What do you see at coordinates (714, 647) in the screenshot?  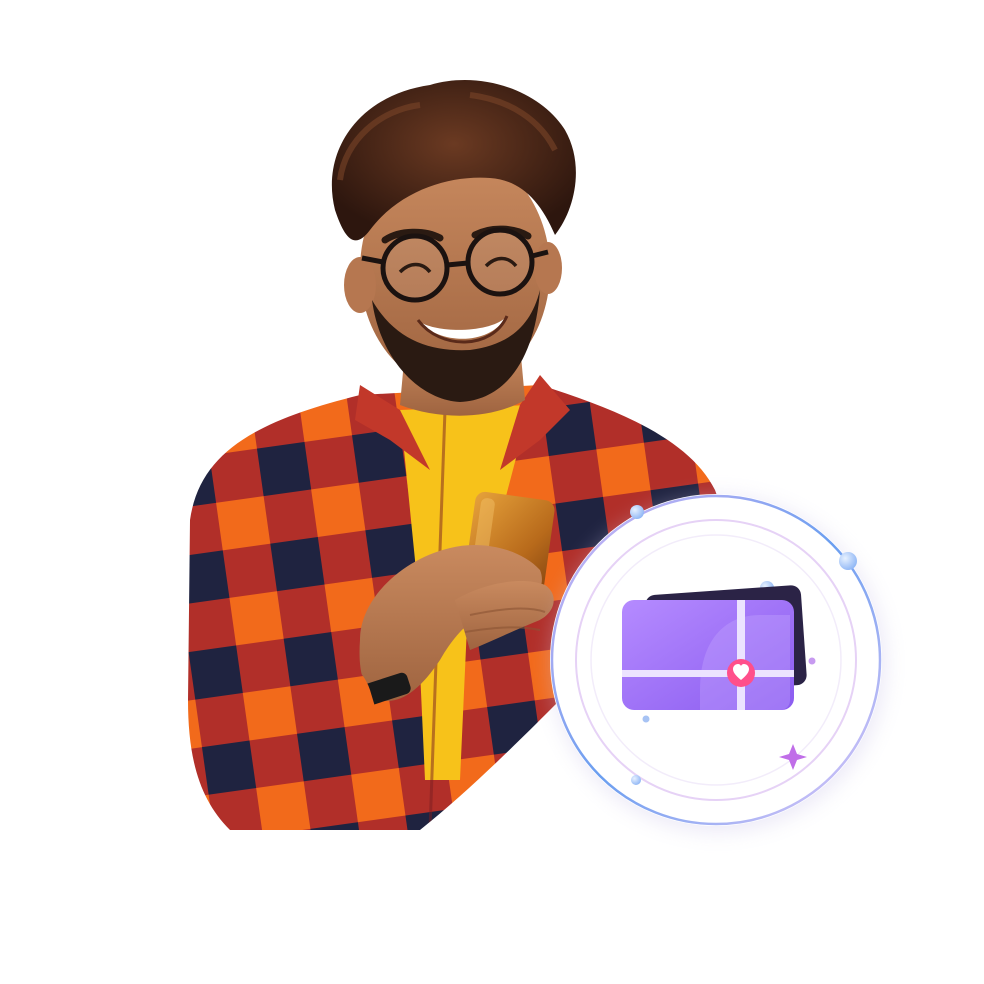 I see `gift-card-icon` at bounding box center [714, 647].